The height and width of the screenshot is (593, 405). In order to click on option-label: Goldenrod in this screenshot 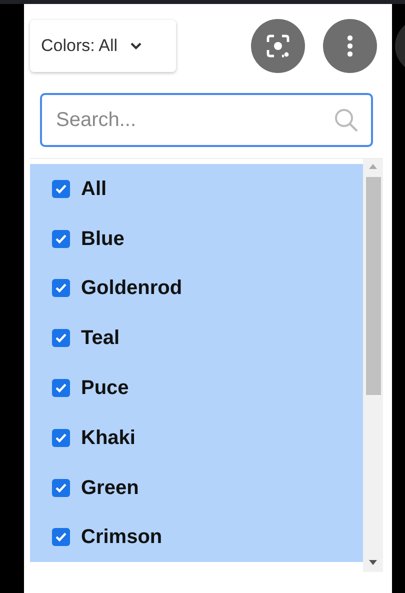, I will do `click(131, 289)`.